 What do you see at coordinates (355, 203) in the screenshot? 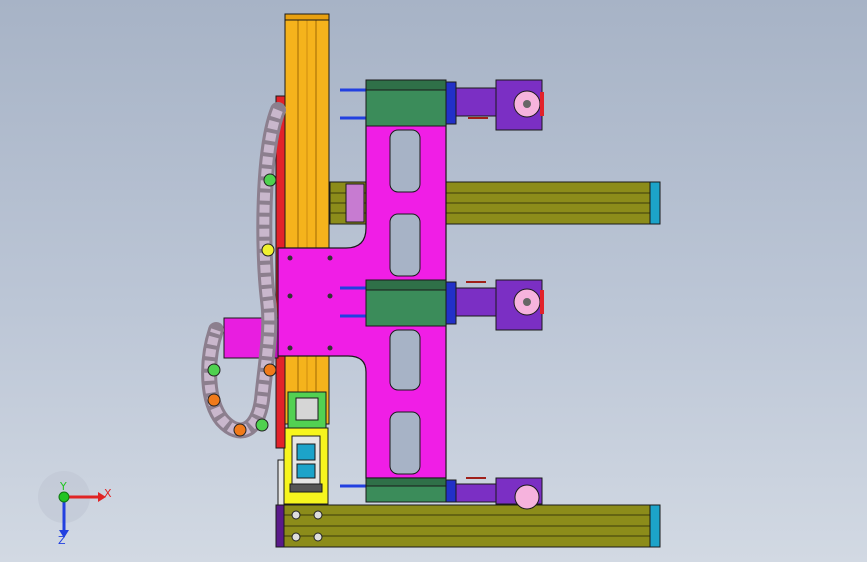
I see `upper-rail-slider` at bounding box center [355, 203].